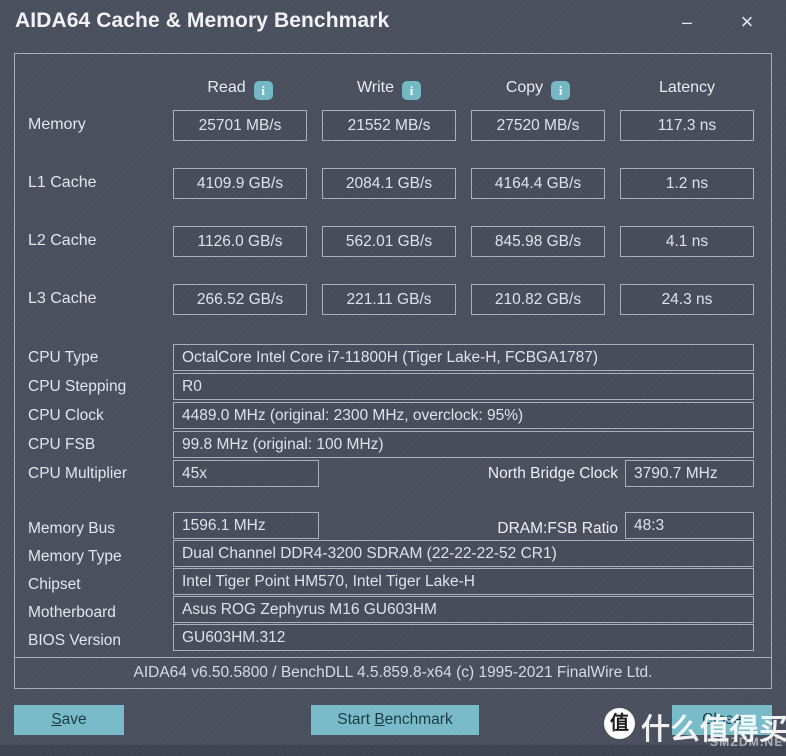  What do you see at coordinates (687, 241) in the screenshot?
I see `cell-l2-latency: 4.1 ns` at bounding box center [687, 241].